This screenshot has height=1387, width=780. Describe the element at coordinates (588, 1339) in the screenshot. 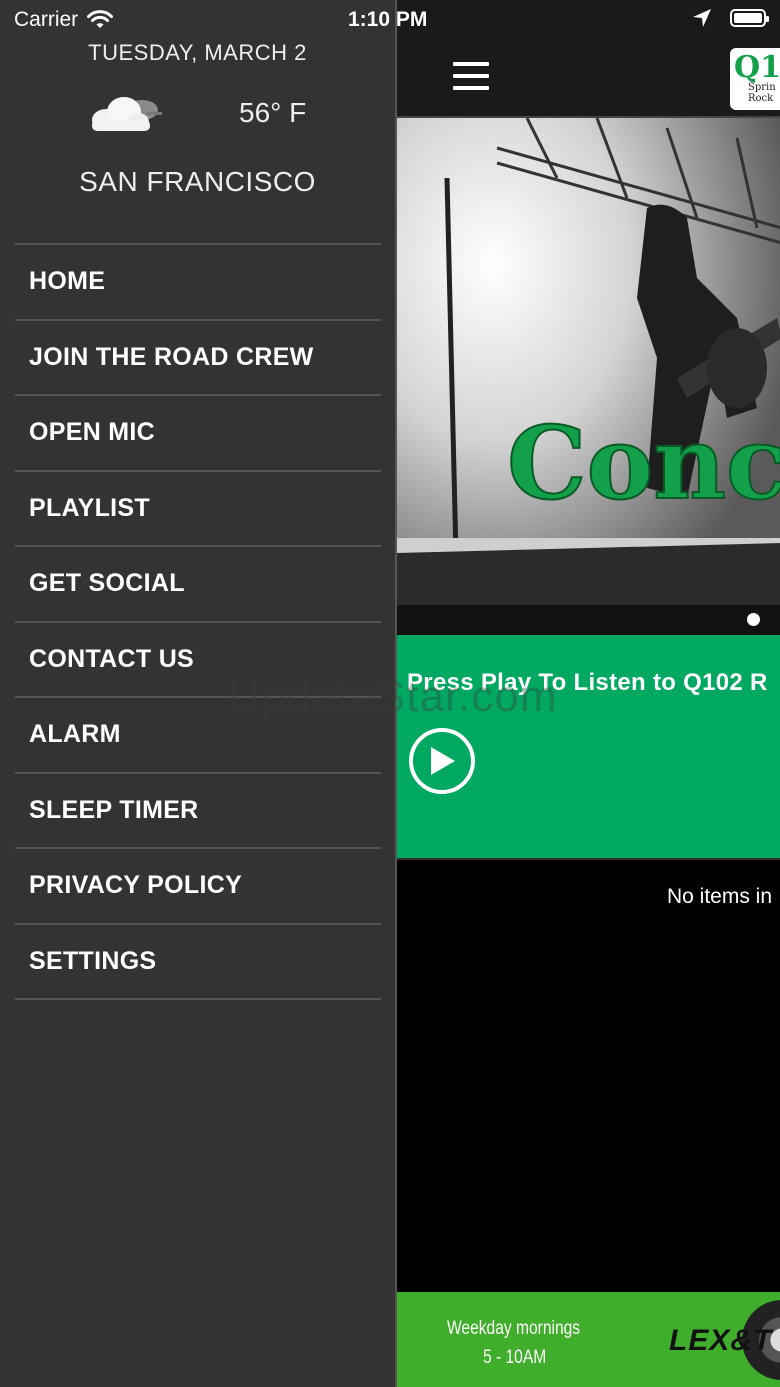

I see `show-banner: Weekday mornings 5 - 10AM LEX&T` at that location.